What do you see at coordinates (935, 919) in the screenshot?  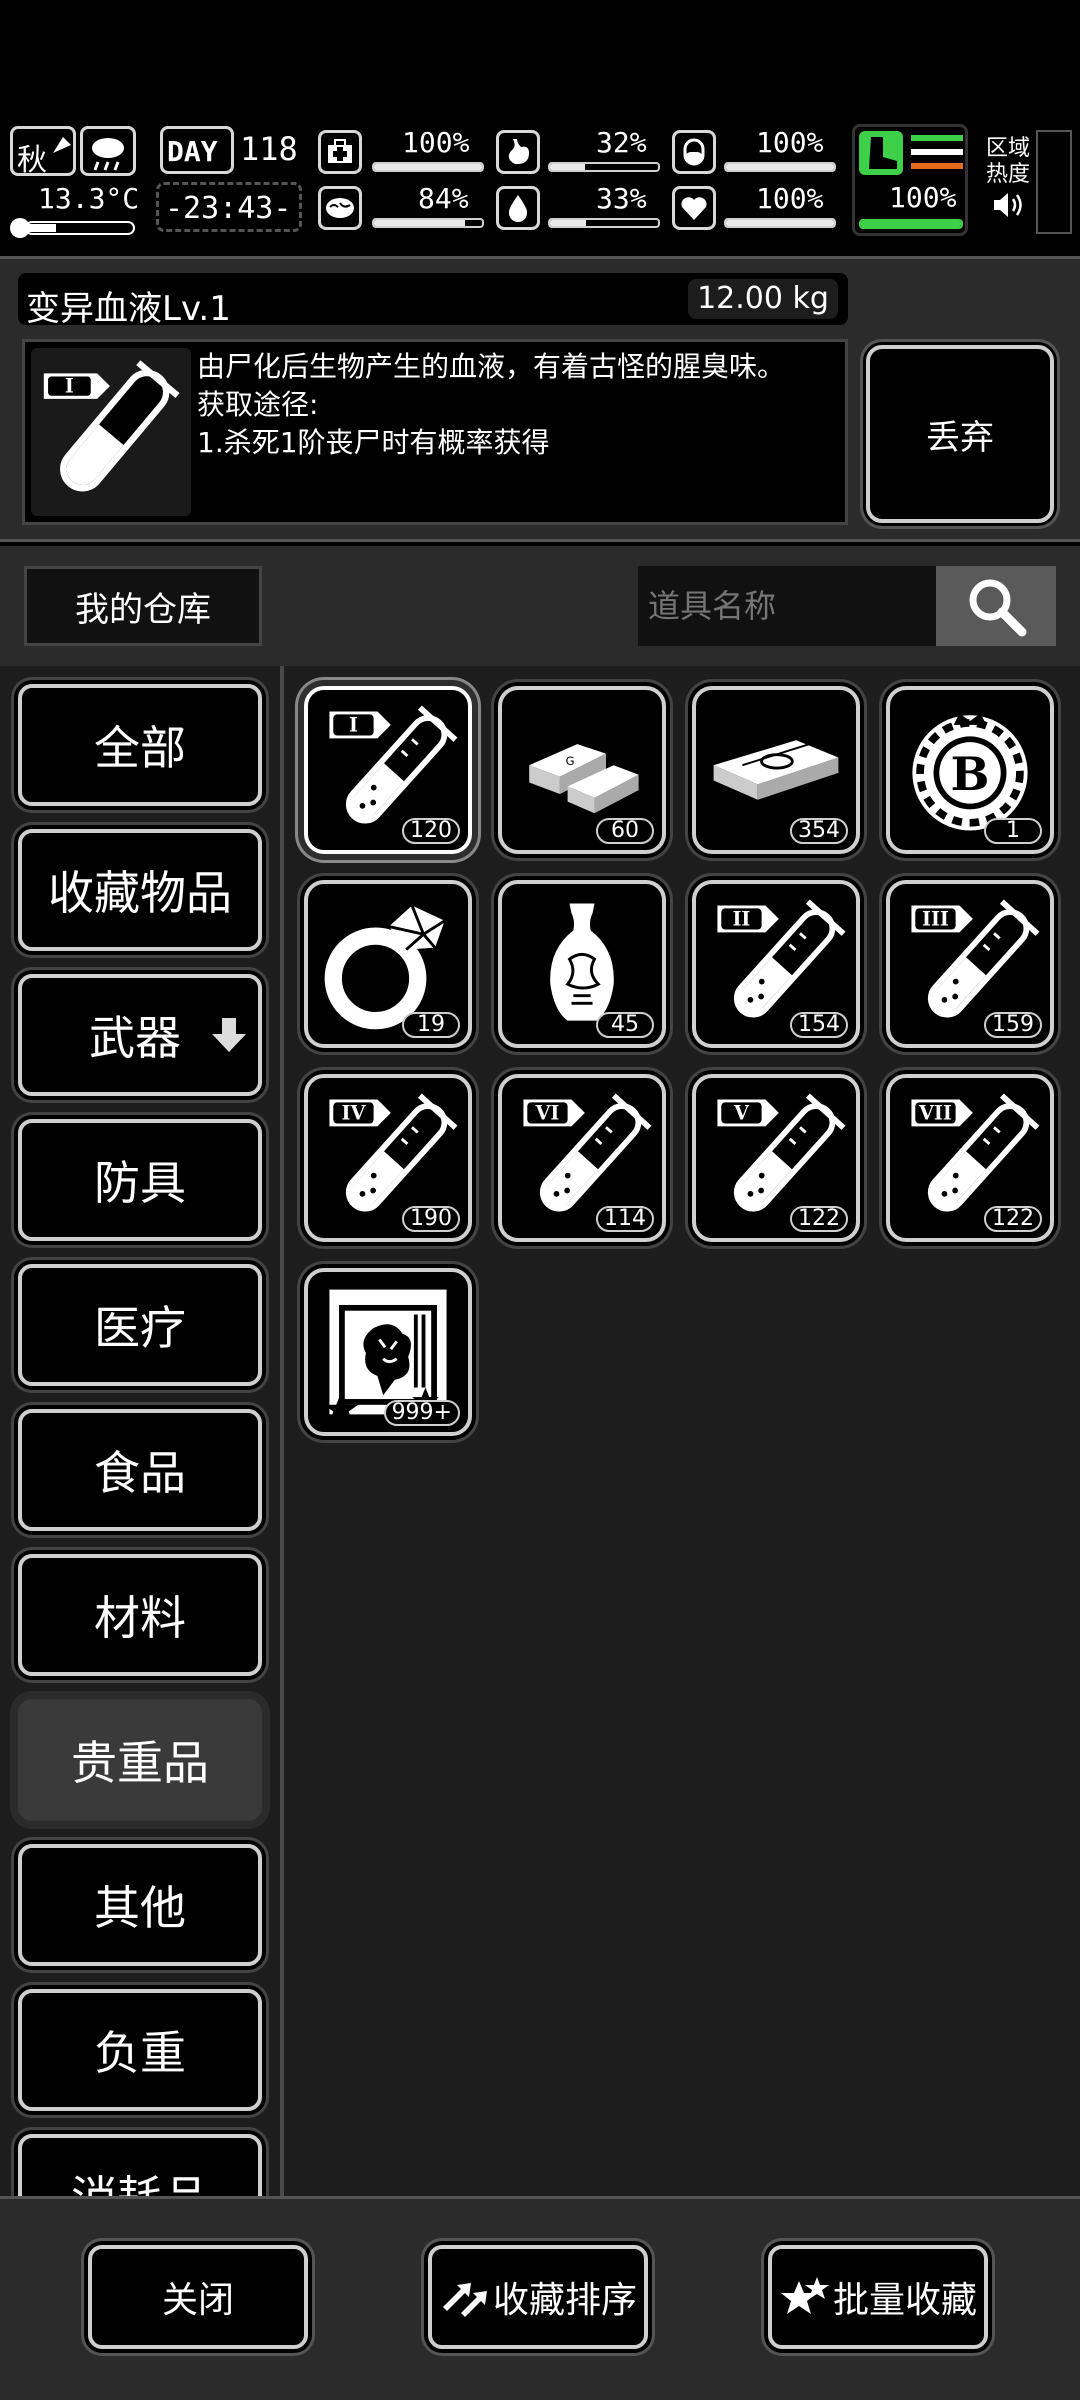 I see `vial-roman-numeral: III` at bounding box center [935, 919].